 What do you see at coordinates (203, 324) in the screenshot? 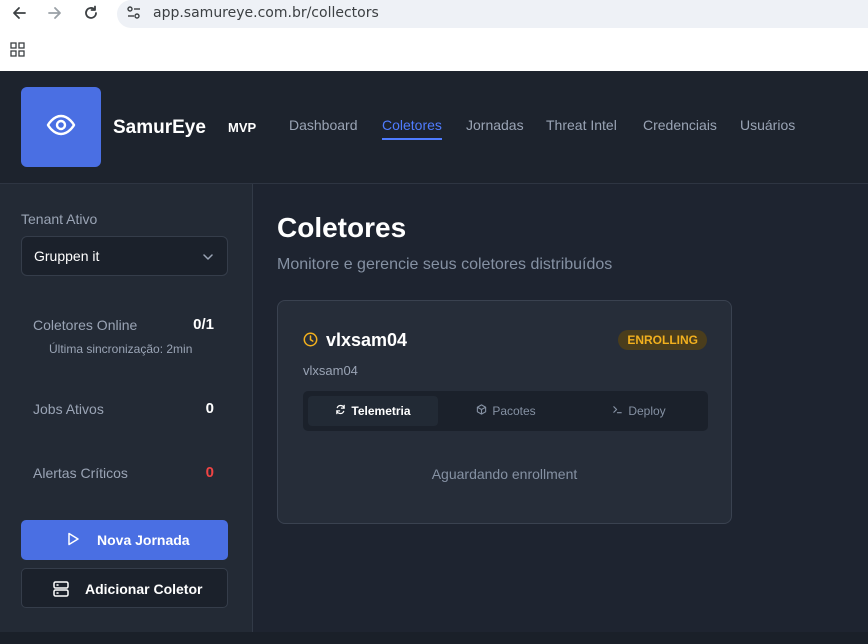
I see `collectors-online-value: 0/1` at bounding box center [203, 324].